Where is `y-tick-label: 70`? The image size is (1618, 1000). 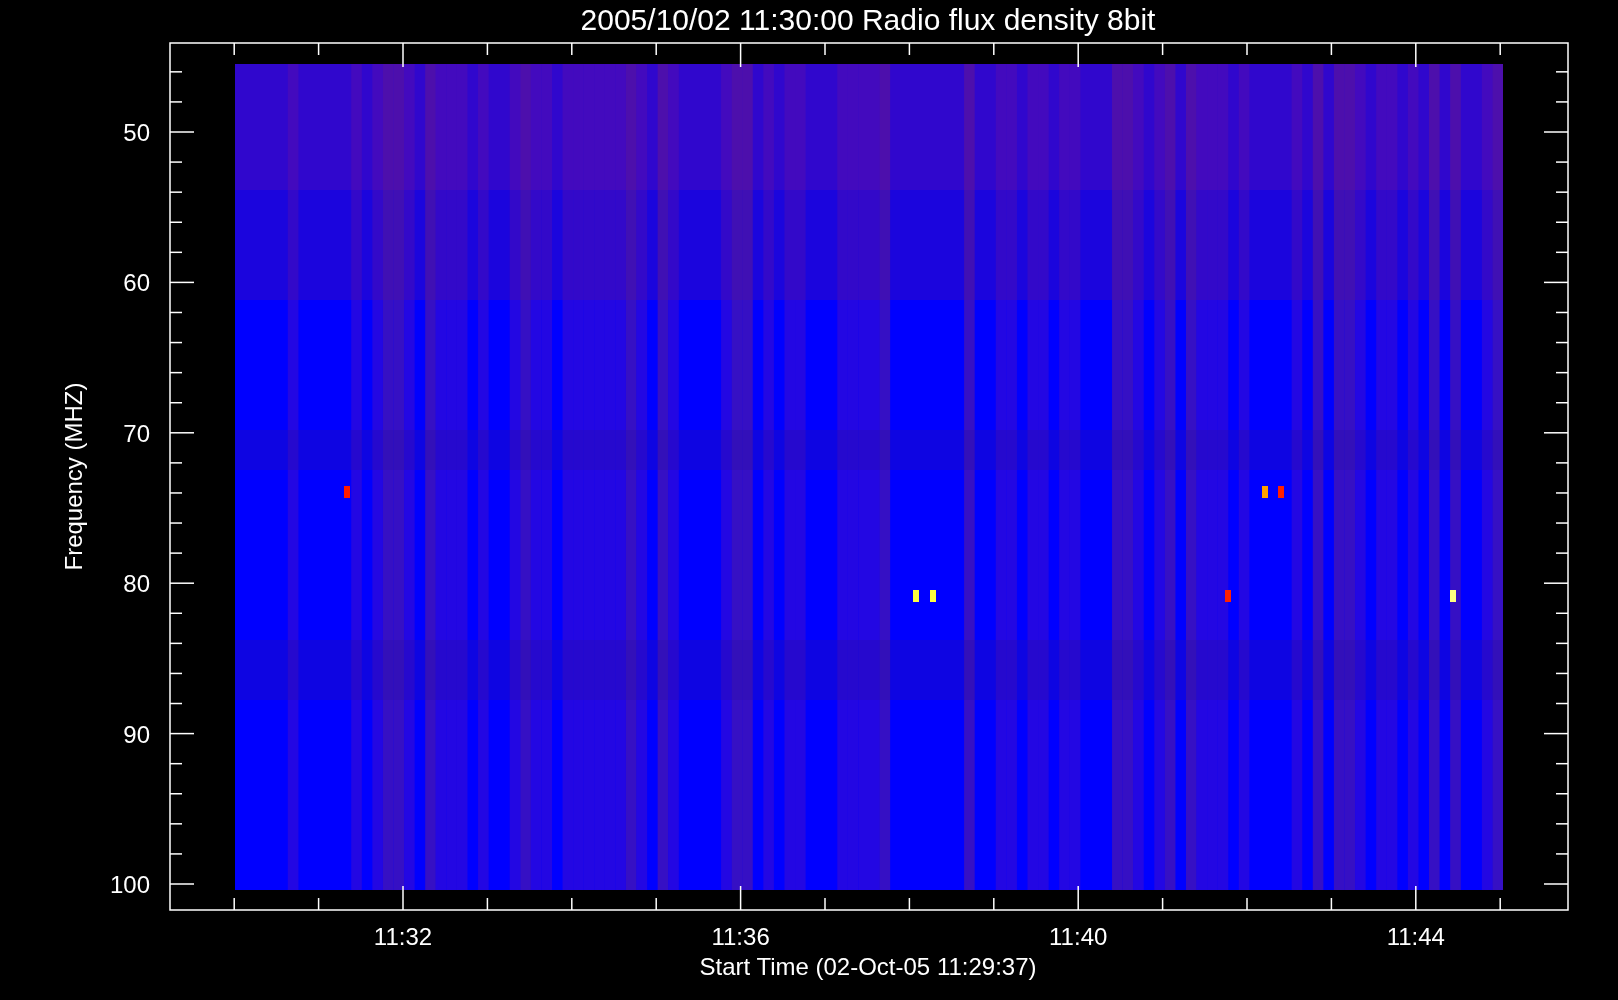
y-tick-label: 70 is located at coordinates (136, 433).